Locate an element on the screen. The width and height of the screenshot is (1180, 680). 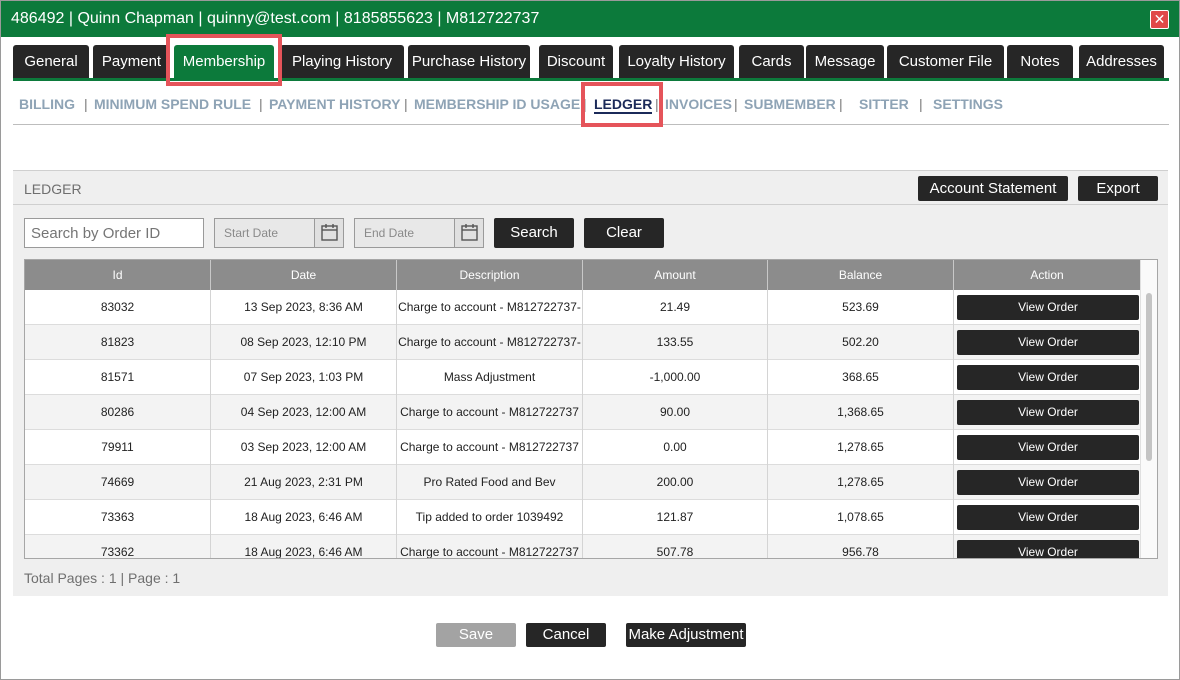
cell-amount: 507.78 is located at coordinates (675, 546).